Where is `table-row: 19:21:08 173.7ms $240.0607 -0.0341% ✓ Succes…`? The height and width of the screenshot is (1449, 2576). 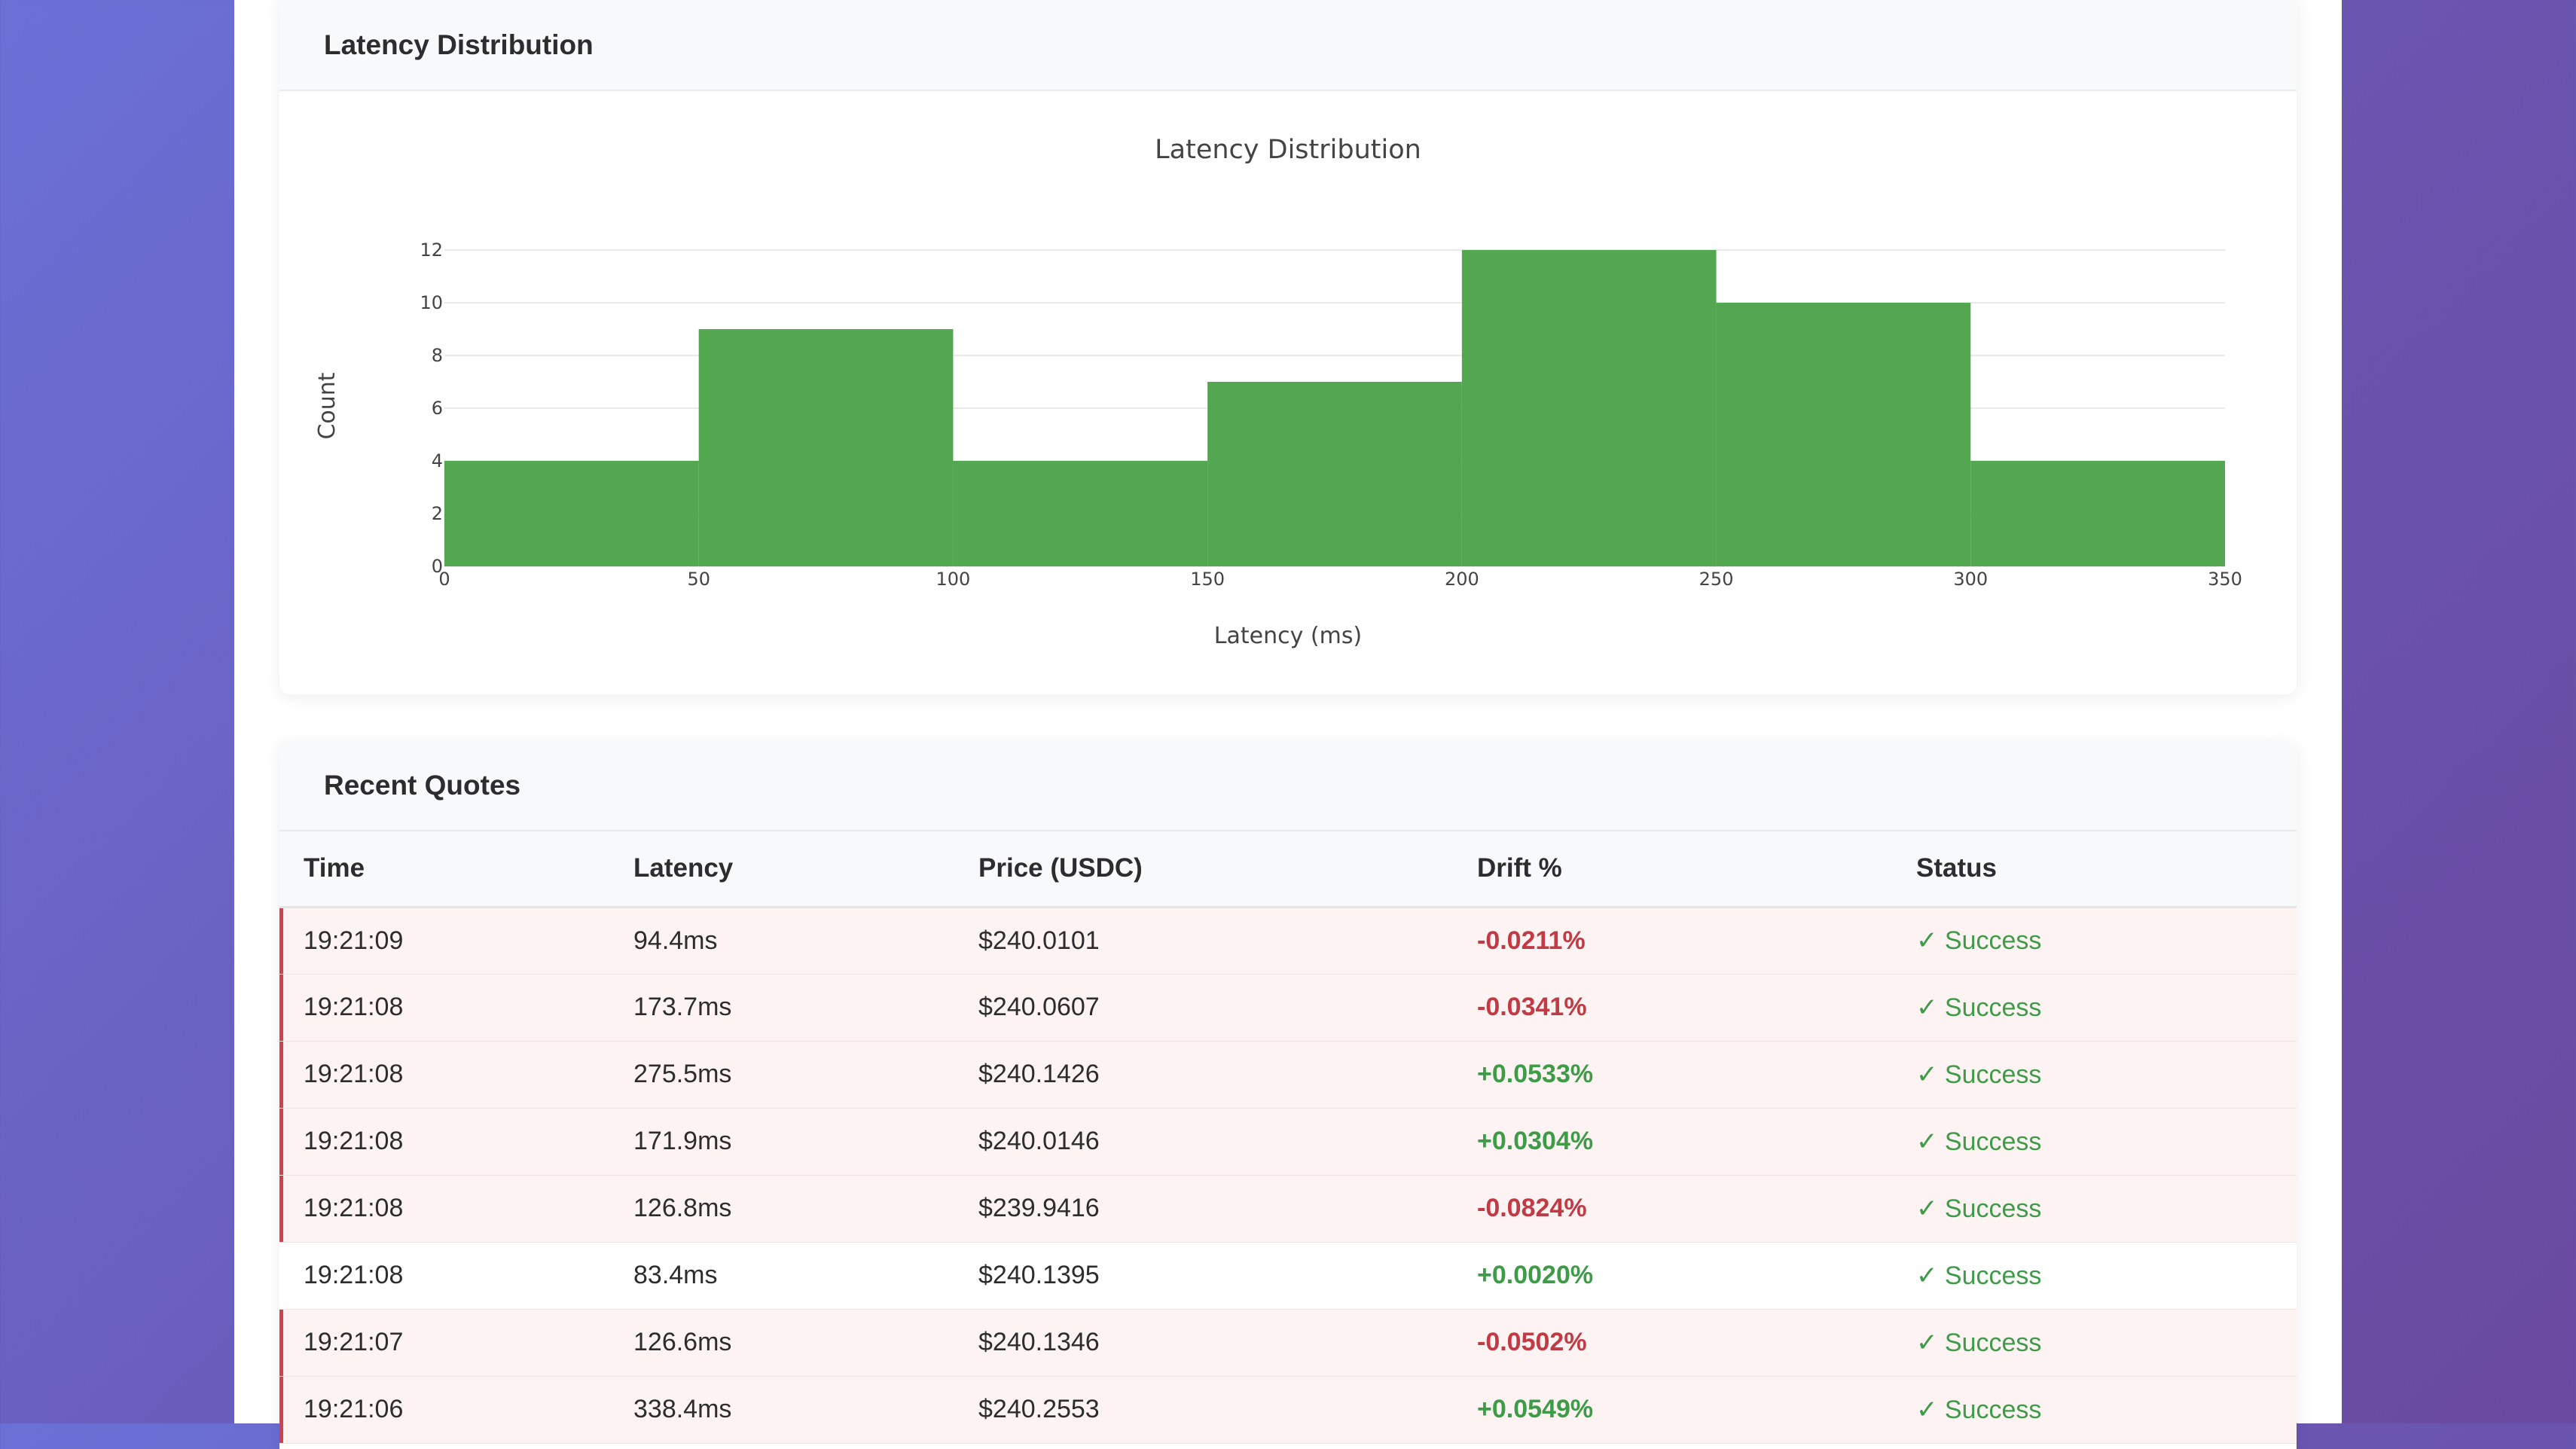
table-row: 19:21:08 173.7ms $240.0607 -0.0341% ✓ Succes… is located at coordinates (1288, 1008).